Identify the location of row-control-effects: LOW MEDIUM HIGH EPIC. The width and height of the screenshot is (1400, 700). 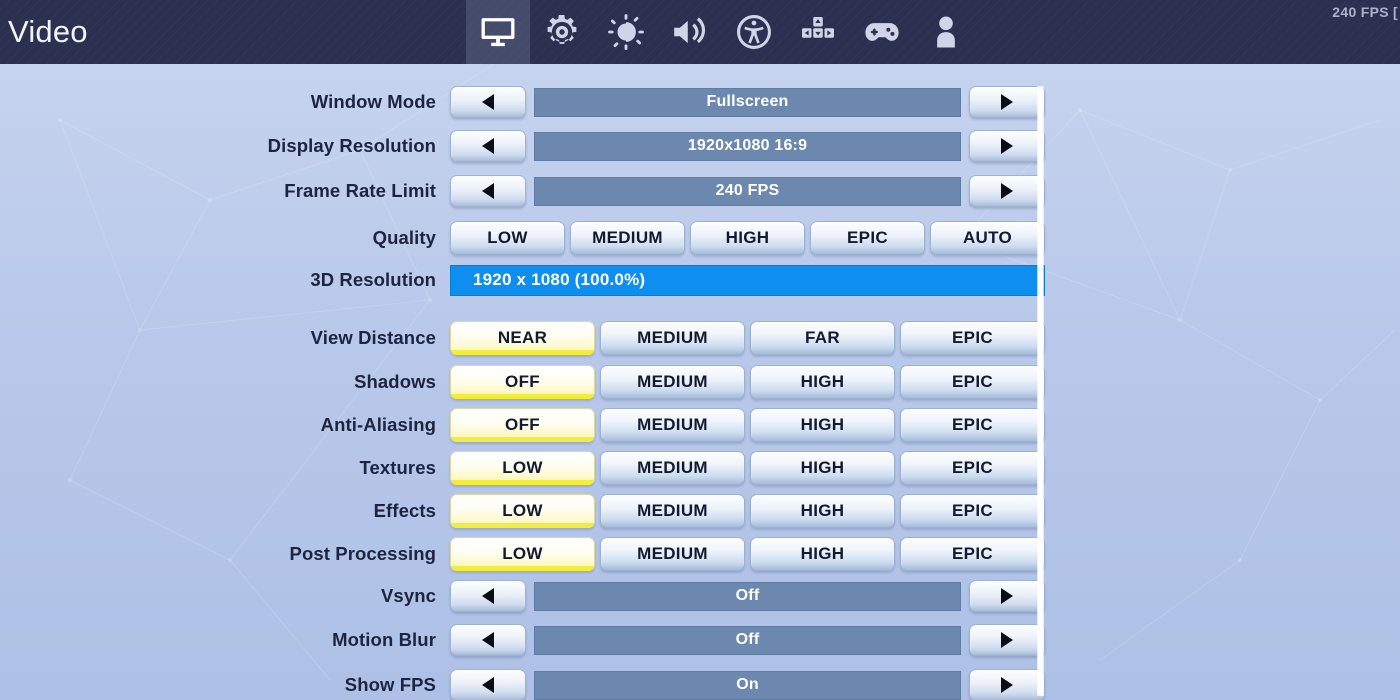
(747, 511).